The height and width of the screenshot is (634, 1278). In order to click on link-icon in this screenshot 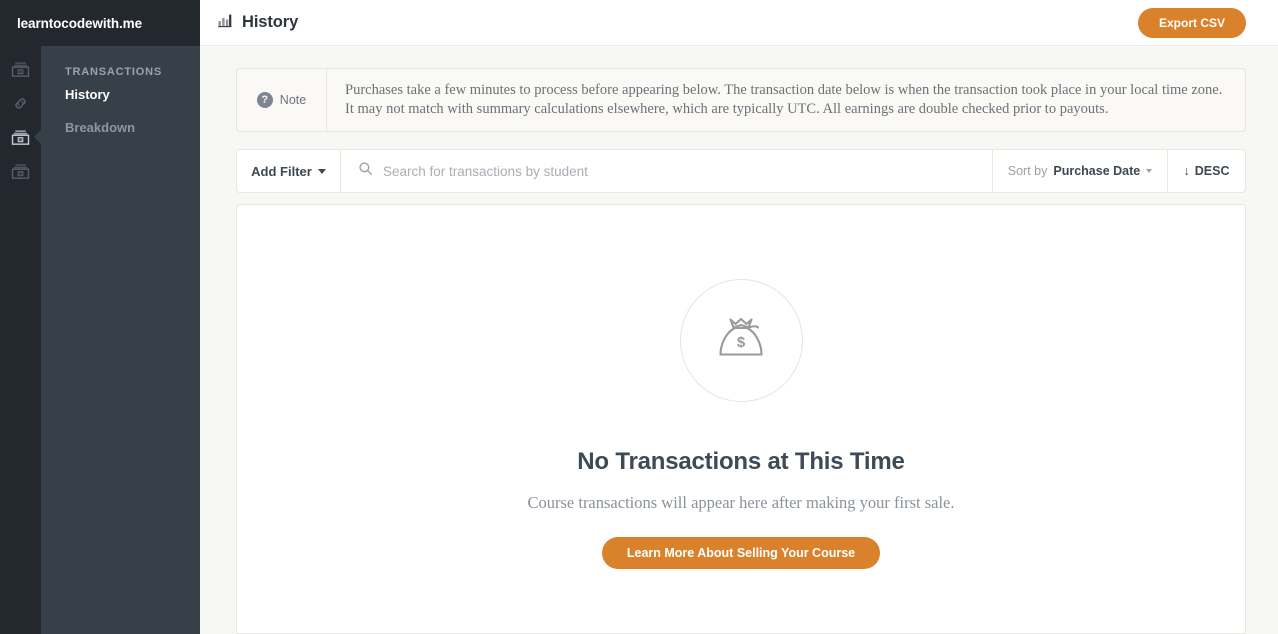, I will do `click(20, 103)`.